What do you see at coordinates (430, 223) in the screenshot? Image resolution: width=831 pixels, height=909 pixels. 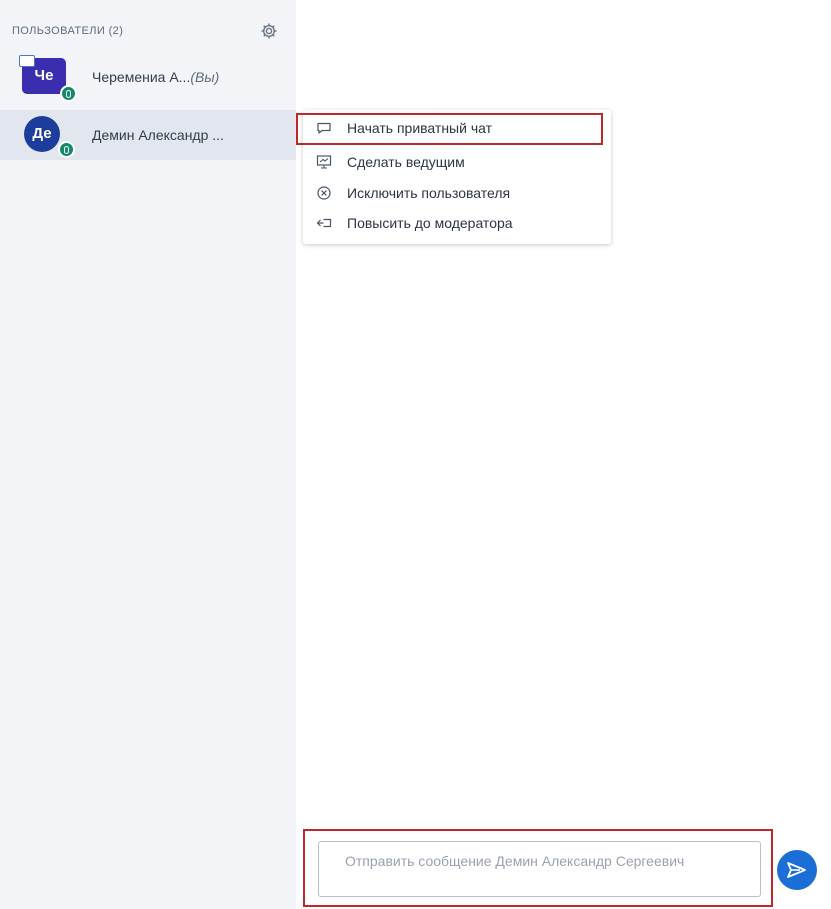 I see `menu-item-label: Повысить до модератора` at bounding box center [430, 223].